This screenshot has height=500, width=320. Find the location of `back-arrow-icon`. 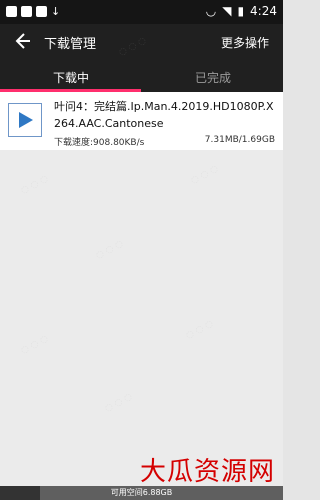

back-arrow-icon is located at coordinates (21, 41).